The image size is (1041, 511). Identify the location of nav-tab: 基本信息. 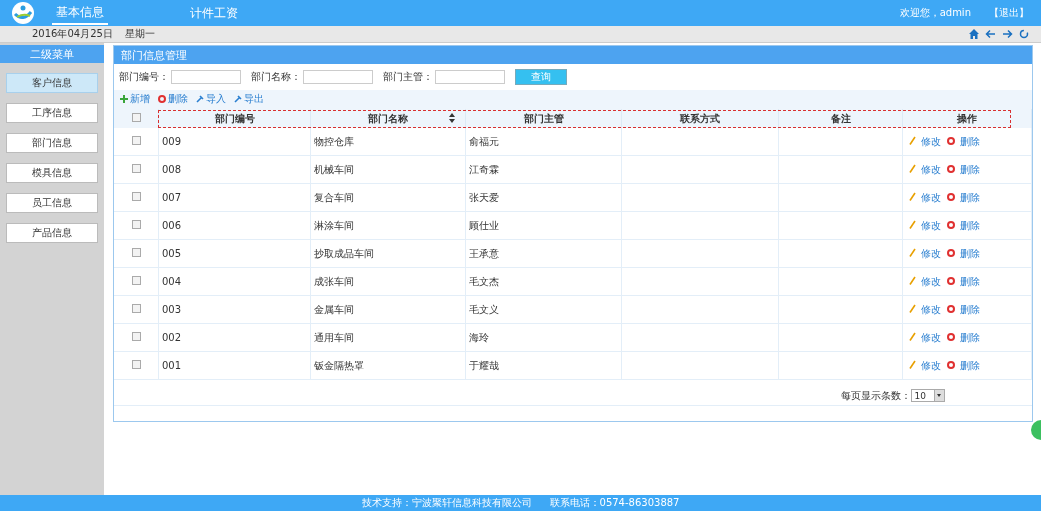
(80, 13).